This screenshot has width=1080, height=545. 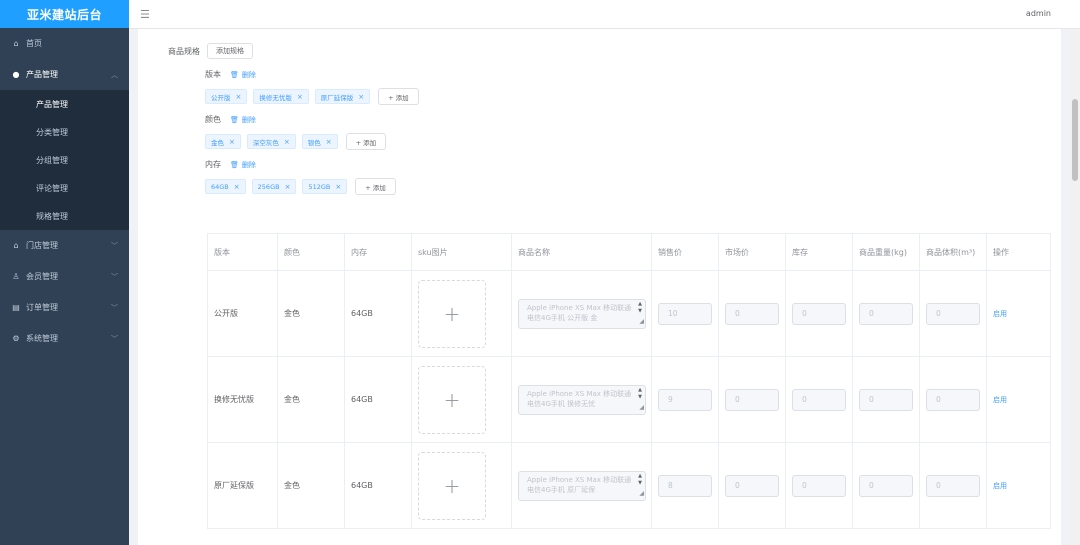 I want to click on sidebar-subitem-review: 评论管理, so click(x=64, y=188).